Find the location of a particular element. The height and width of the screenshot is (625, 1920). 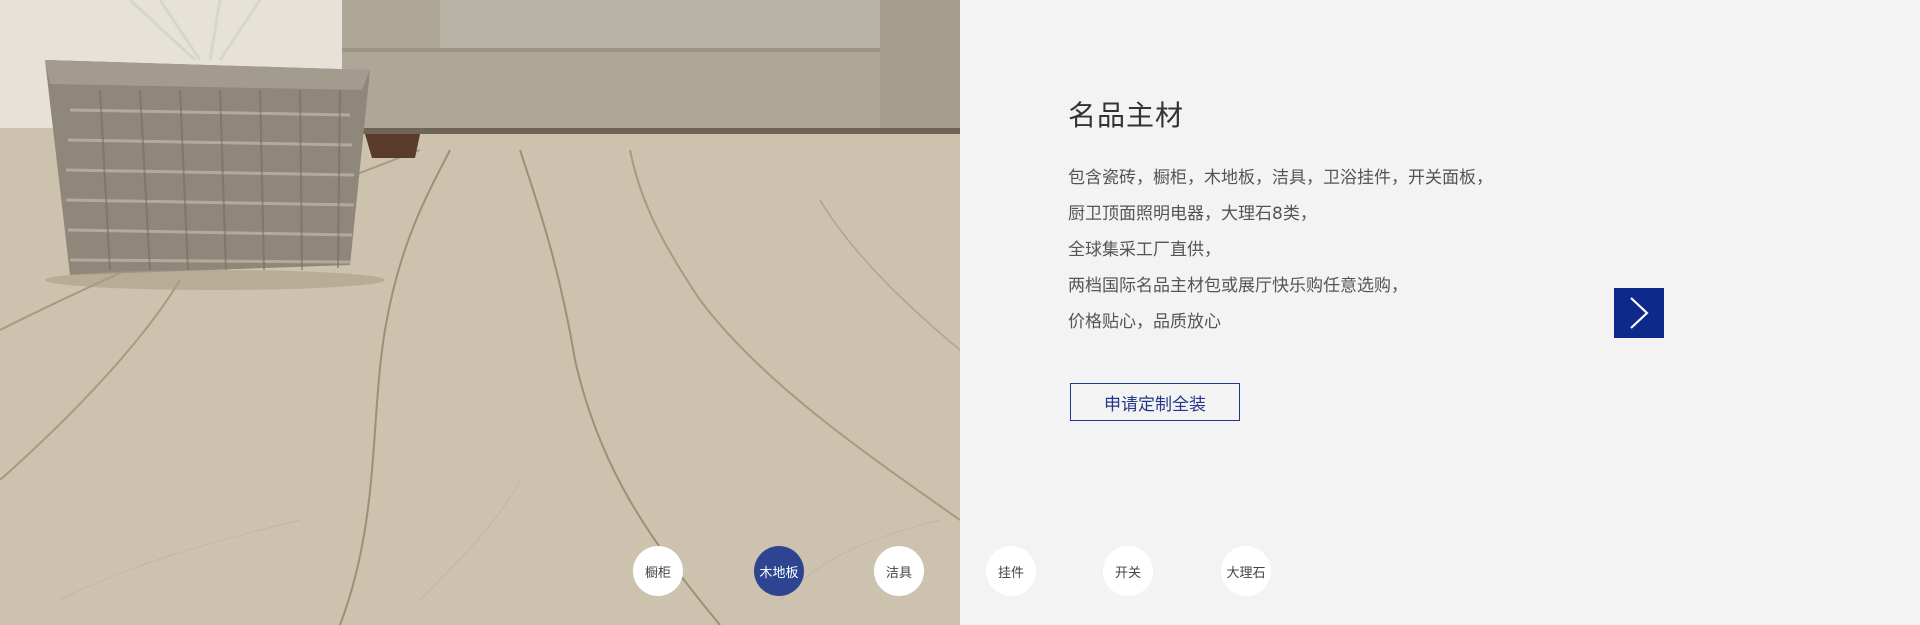

tab-hanging-fixtures: 挂件 is located at coordinates (1011, 571).